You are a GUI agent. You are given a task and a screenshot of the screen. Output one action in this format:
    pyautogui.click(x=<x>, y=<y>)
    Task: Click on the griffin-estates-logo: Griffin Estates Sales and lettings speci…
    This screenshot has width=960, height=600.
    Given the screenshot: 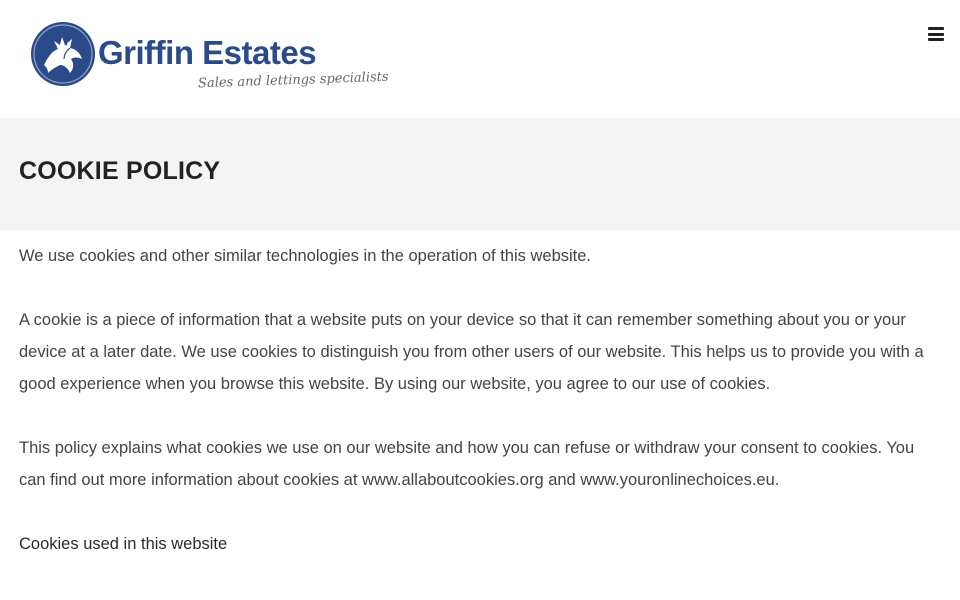 What is the action you would take?
    pyautogui.click(x=209, y=59)
    